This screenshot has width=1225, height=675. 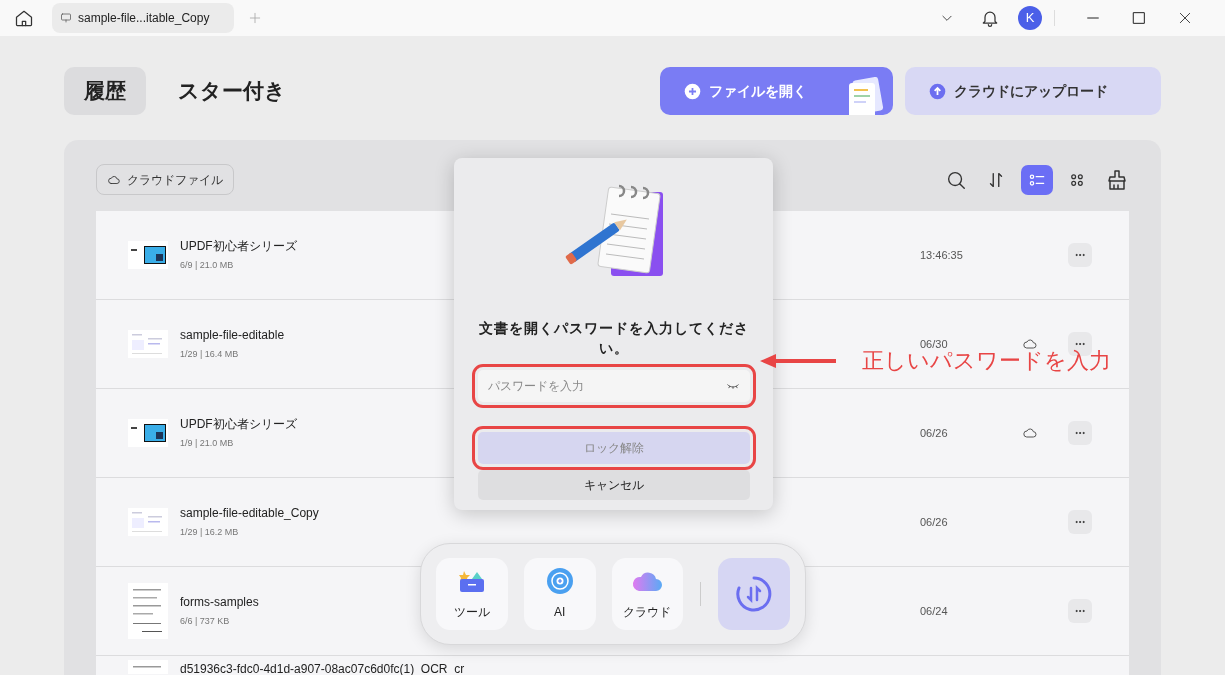 What do you see at coordinates (165, 179) in the screenshot?
I see `cloud-files-button: クラウドファイル` at bounding box center [165, 179].